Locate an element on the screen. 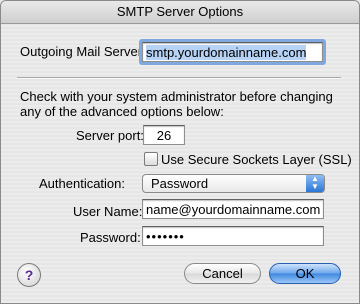  password-field: ••••••• is located at coordinates (233, 236).